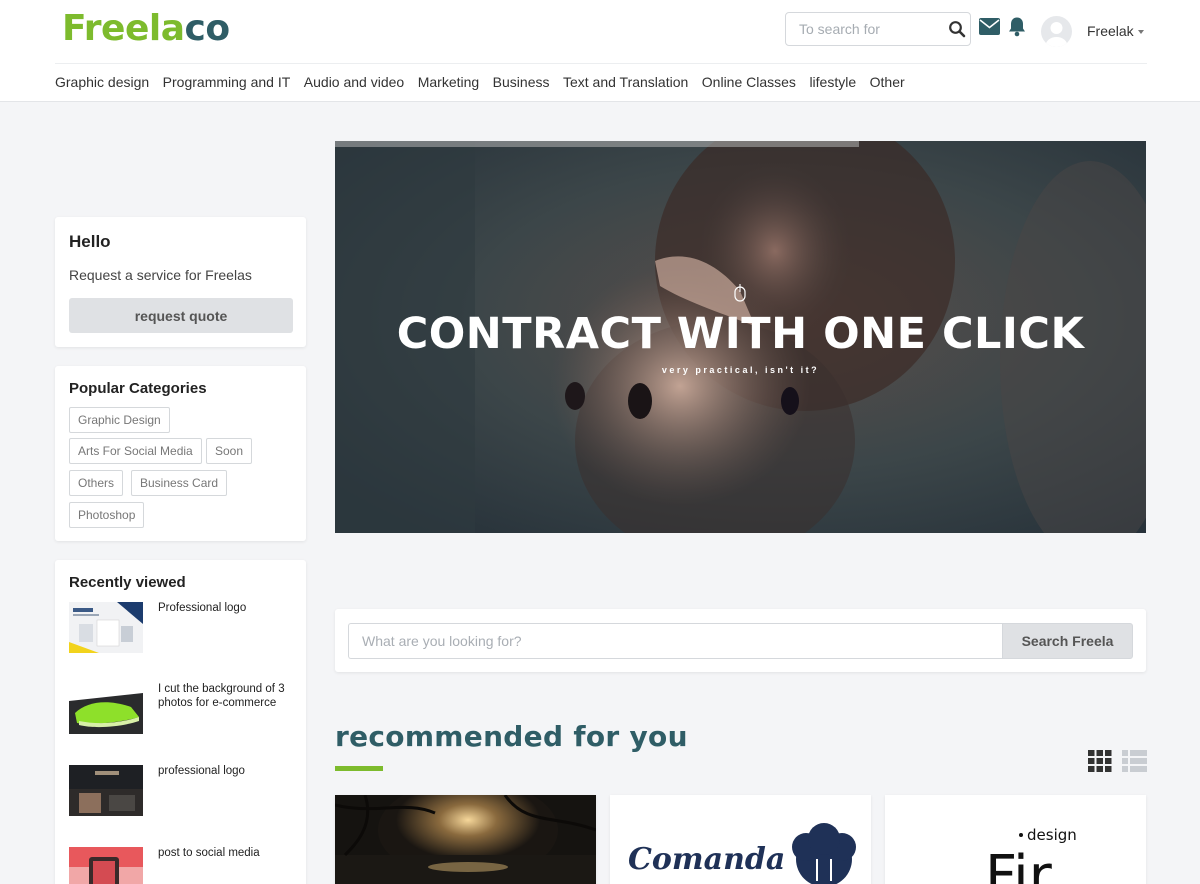 This screenshot has height=884, width=1200. Describe the element at coordinates (1056, 31) in the screenshot. I see `avatar` at that location.